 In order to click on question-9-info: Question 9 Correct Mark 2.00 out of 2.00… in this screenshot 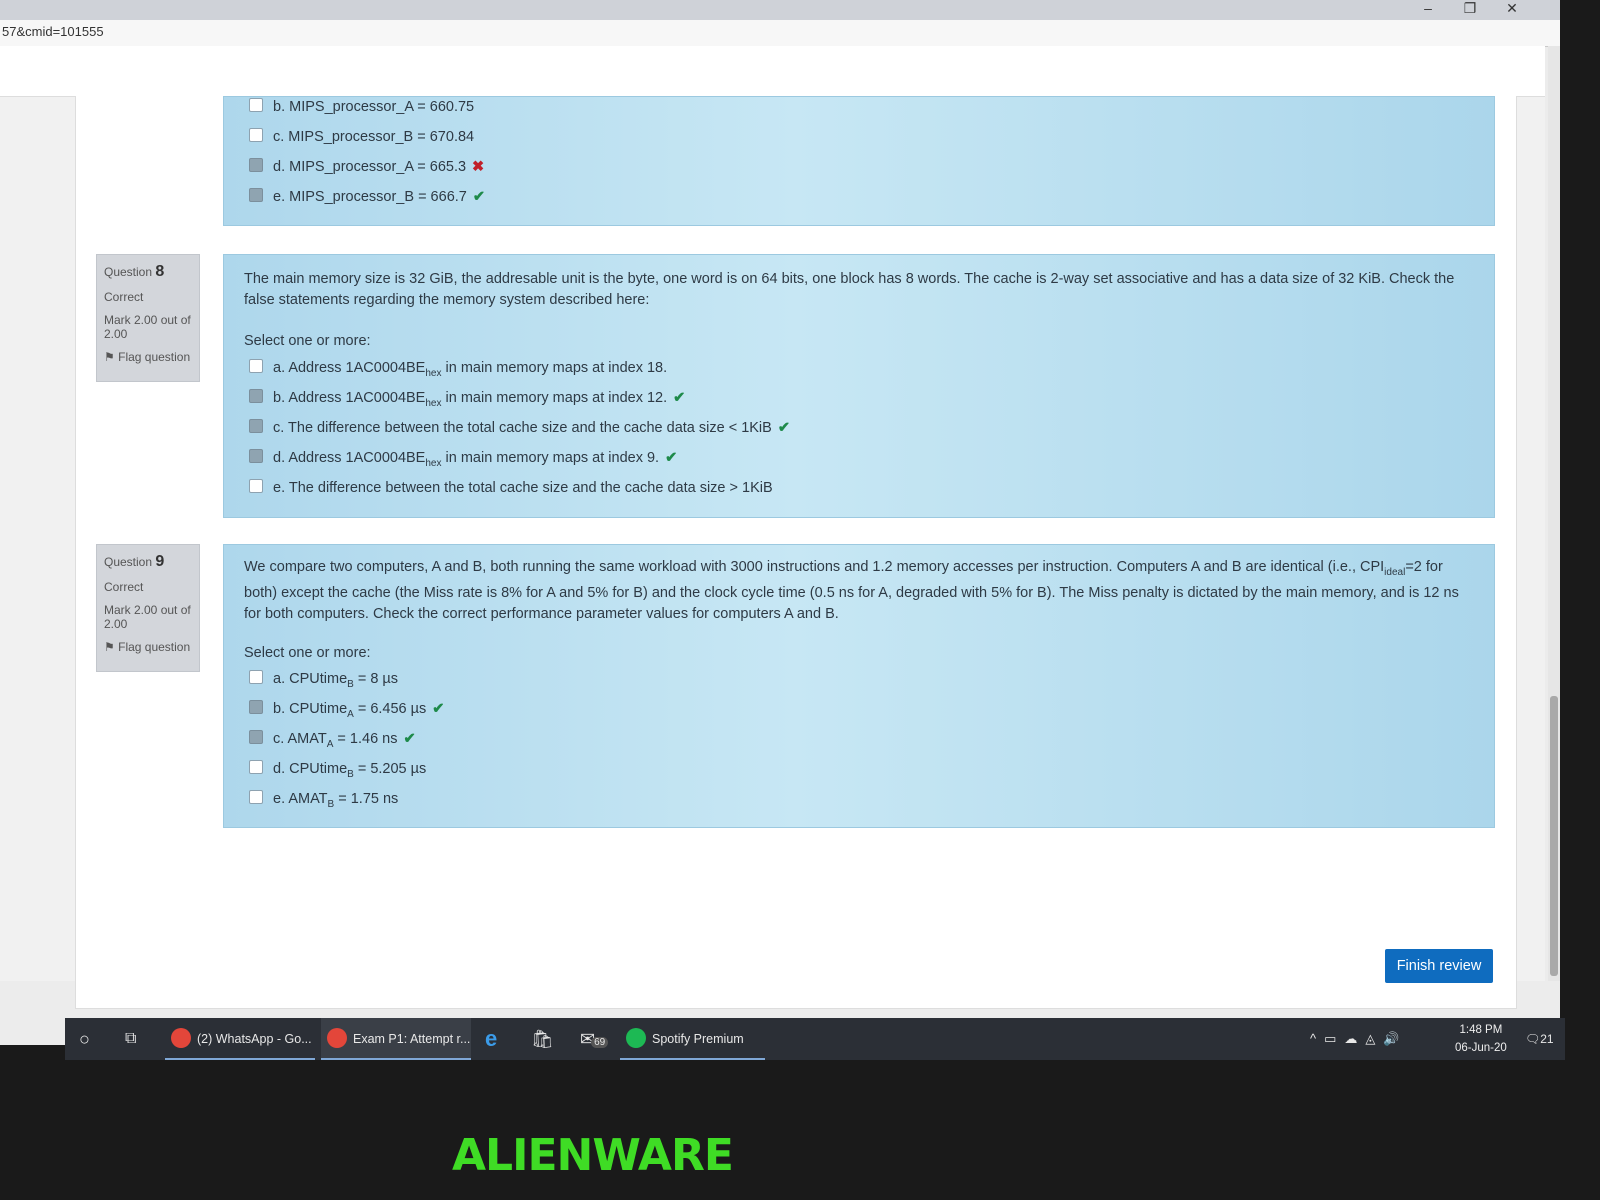, I will do `click(148, 608)`.